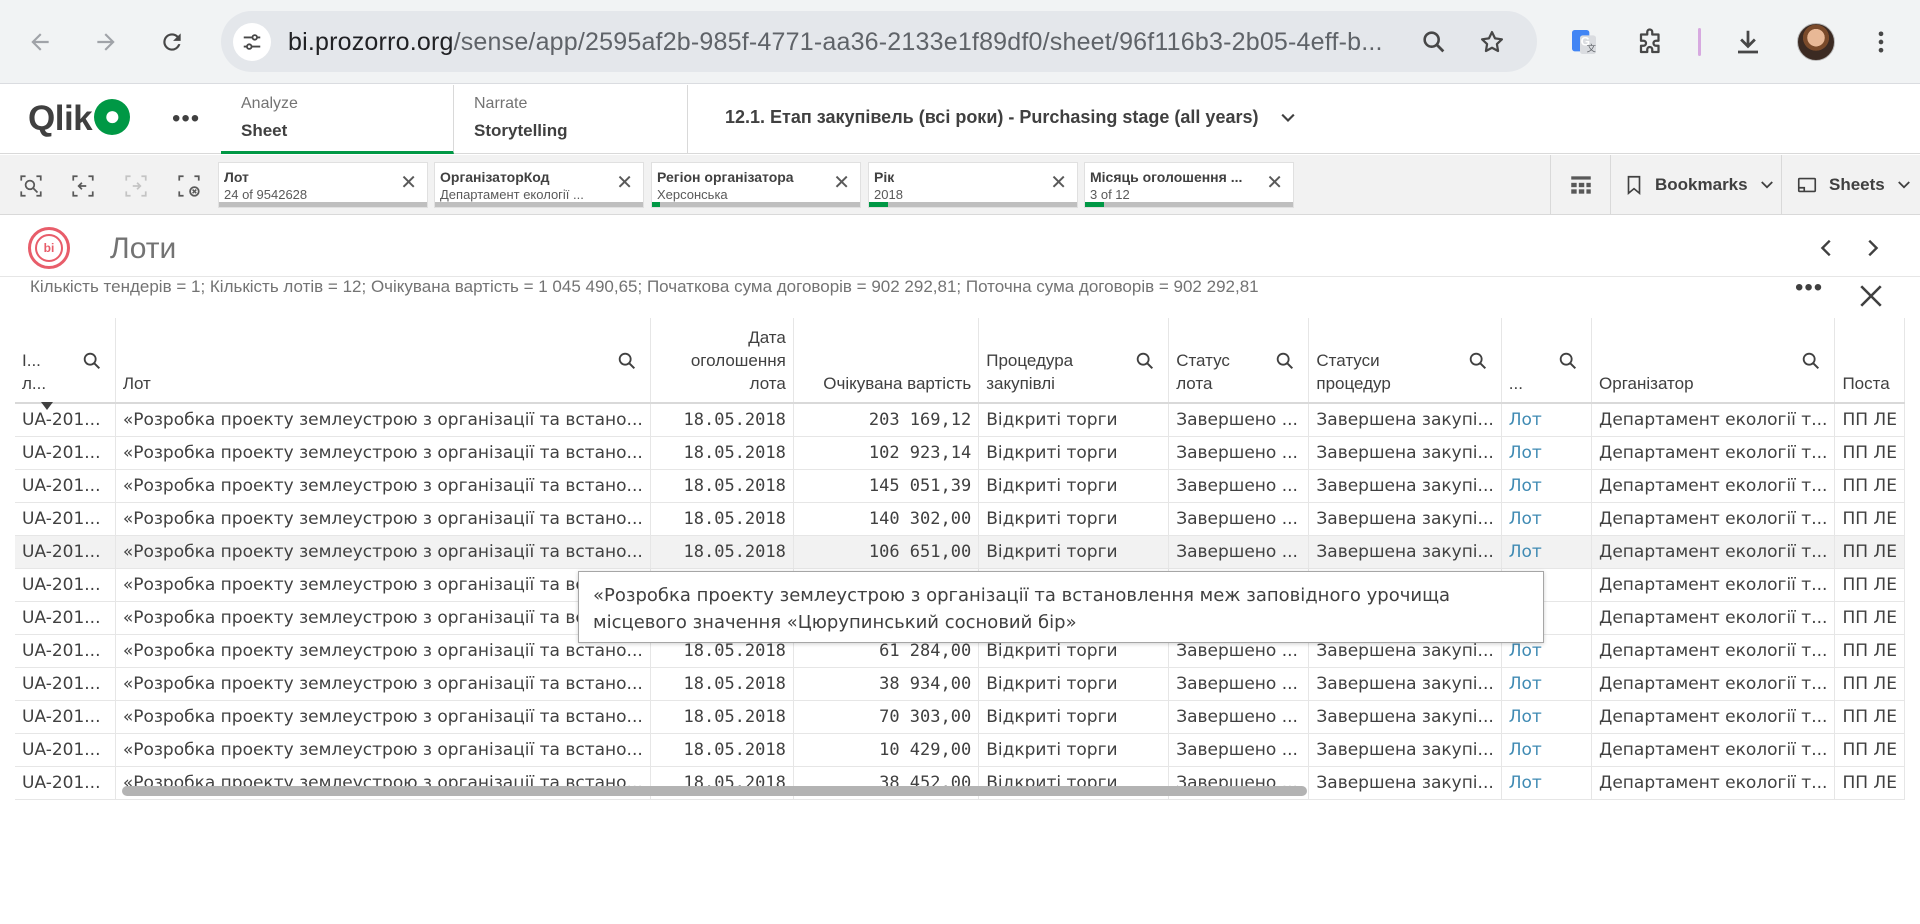 The image size is (1920, 924). What do you see at coordinates (1869, 750) in the screenshot?
I see `cell-supplier: ПП ЛЕ` at bounding box center [1869, 750].